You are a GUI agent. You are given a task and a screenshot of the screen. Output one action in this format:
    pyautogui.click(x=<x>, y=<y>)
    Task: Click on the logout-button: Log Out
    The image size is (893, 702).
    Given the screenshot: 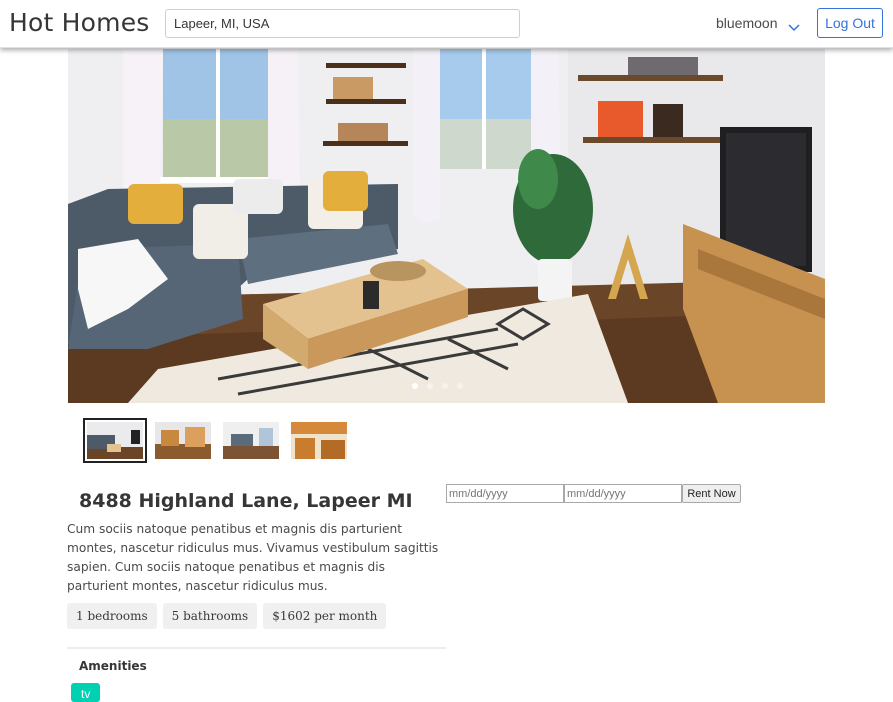 What is the action you would take?
    pyautogui.click(x=850, y=23)
    